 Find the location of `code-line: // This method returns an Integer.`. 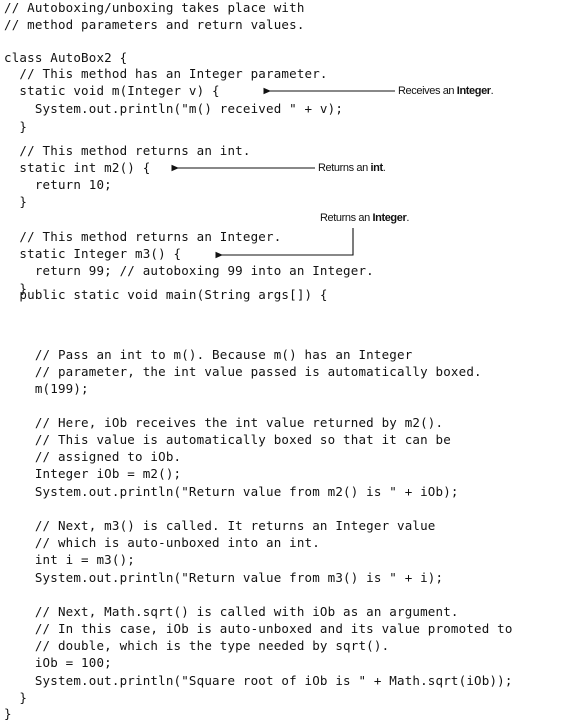

code-line: // This method returns an Integer. is located at coordinates (143, 236).